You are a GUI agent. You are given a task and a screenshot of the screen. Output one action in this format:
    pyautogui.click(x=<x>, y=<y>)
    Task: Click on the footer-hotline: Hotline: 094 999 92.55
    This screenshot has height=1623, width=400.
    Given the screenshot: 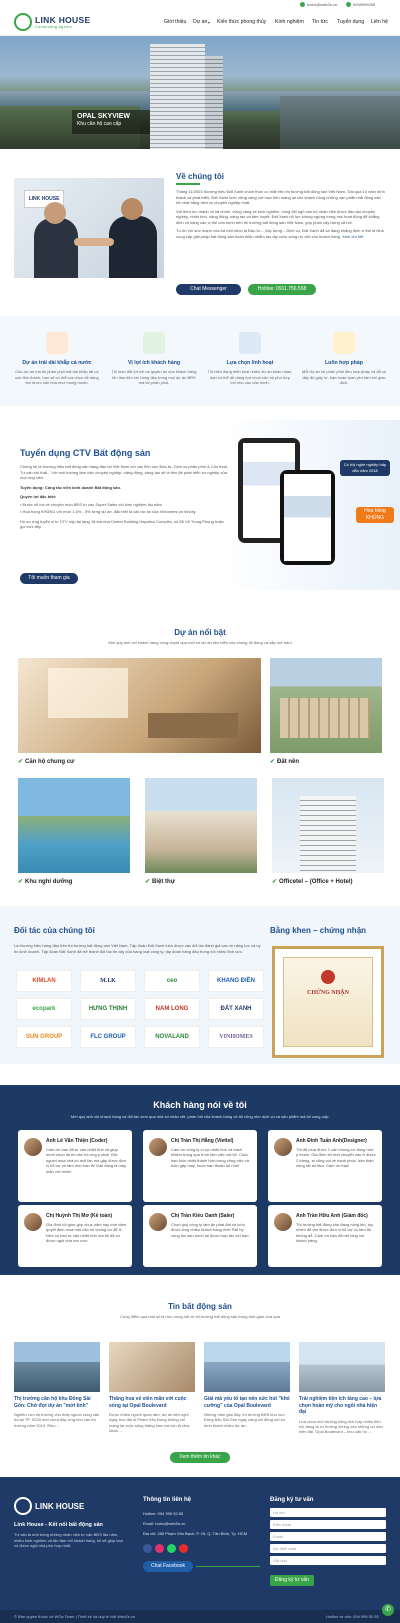 What is the action you would take?
    pyautogui.click(x=163, y=1514)
    